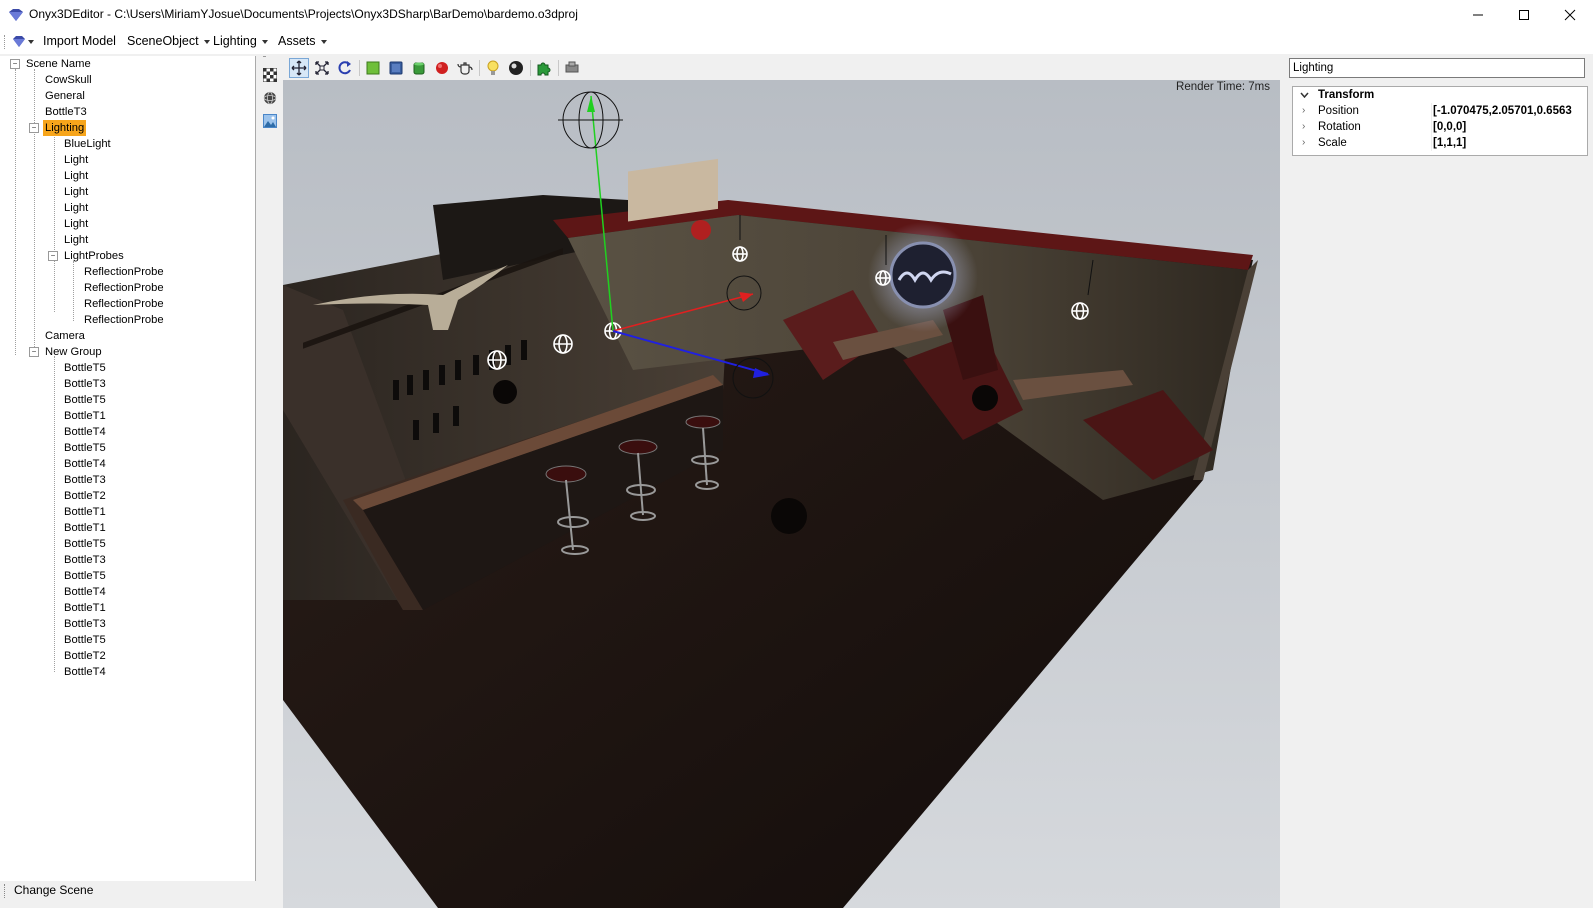 The image size is (1593, 908). I want to click on plane-icon, so click(373, 68).